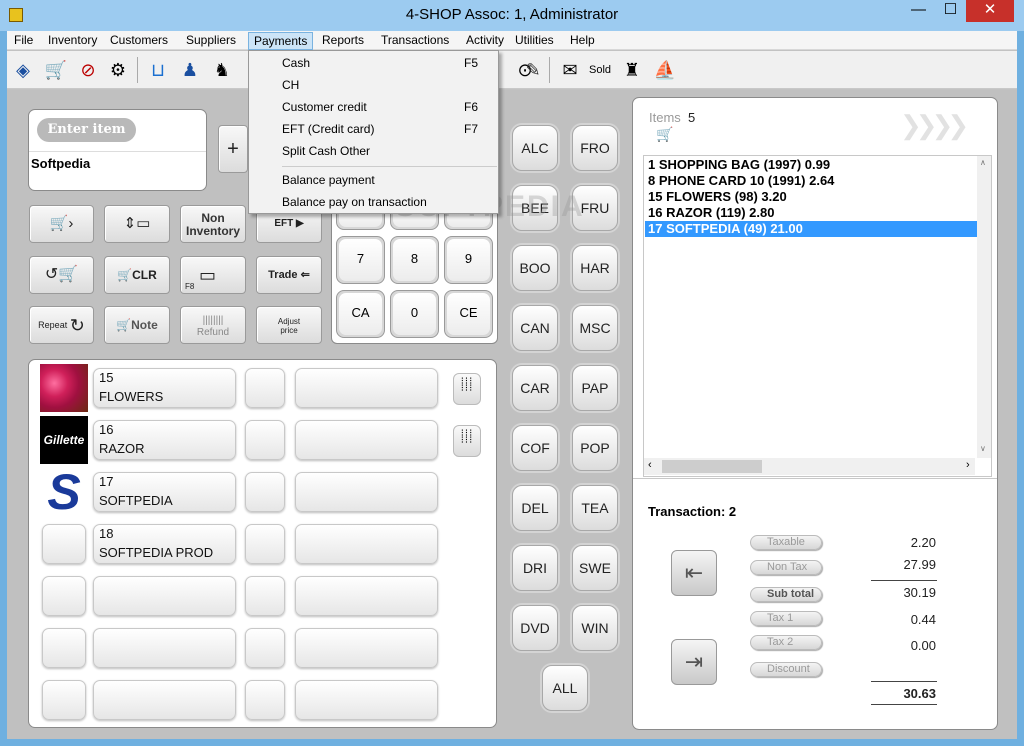  What do you see at coordinates (61, 224) in the screenshot?
I see `cart-to-customer-button: 🛒›` at bounding box center [61, 224].